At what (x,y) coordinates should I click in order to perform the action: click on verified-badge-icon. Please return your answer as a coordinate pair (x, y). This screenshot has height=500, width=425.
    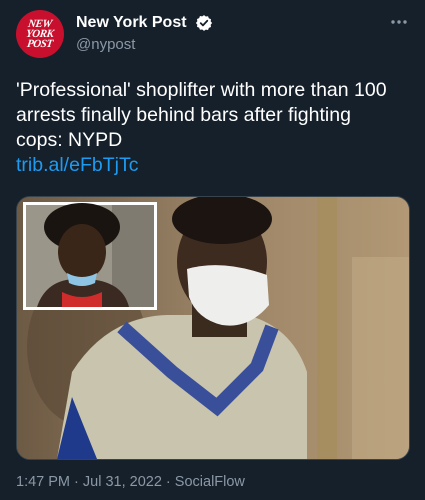
    Looking at the image, I should click on (204, 23).